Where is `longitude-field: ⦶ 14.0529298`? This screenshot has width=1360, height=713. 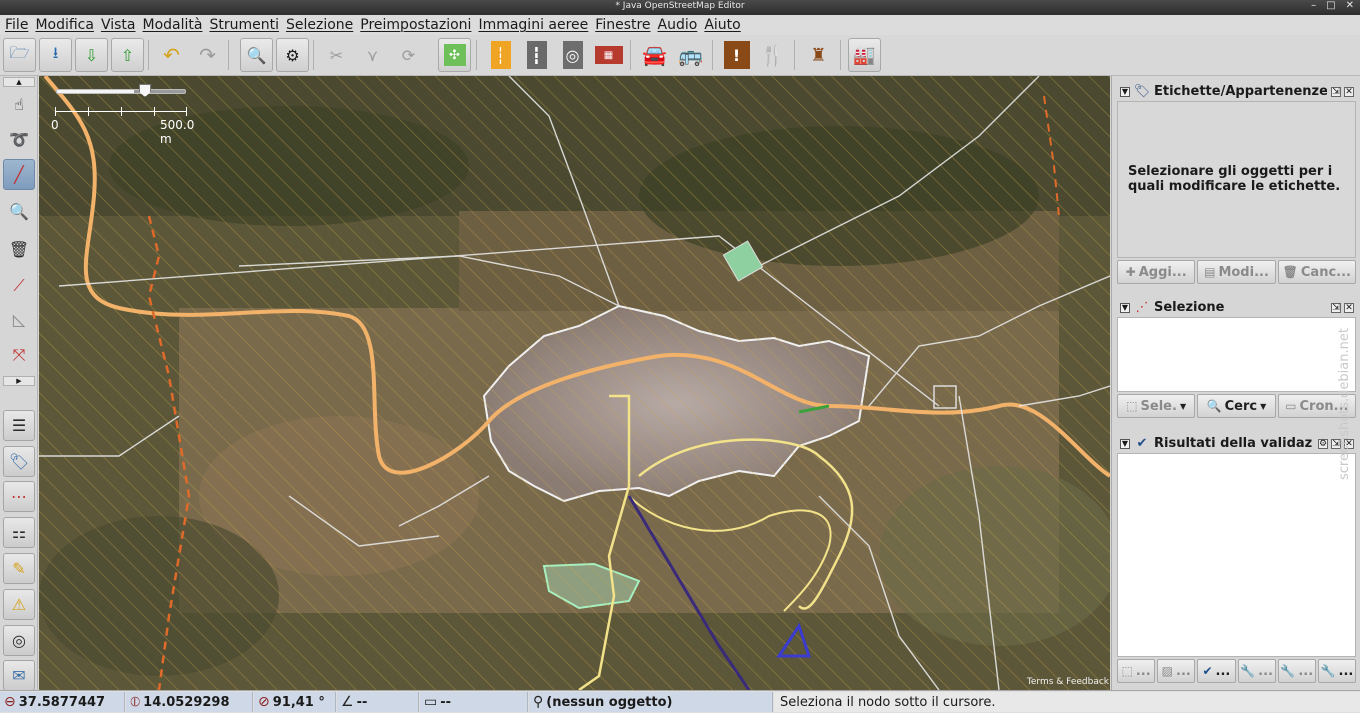
longitude-field: ⦶ 14.0529298 is located at coordinates (189, 702).